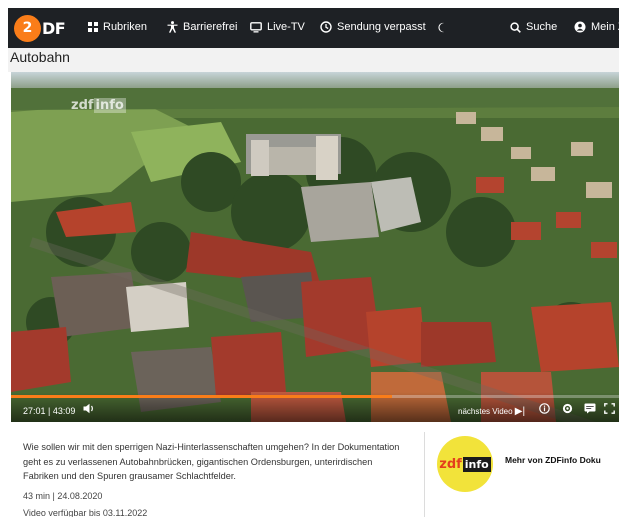  I want to click on info-icon, so click(544, 408).